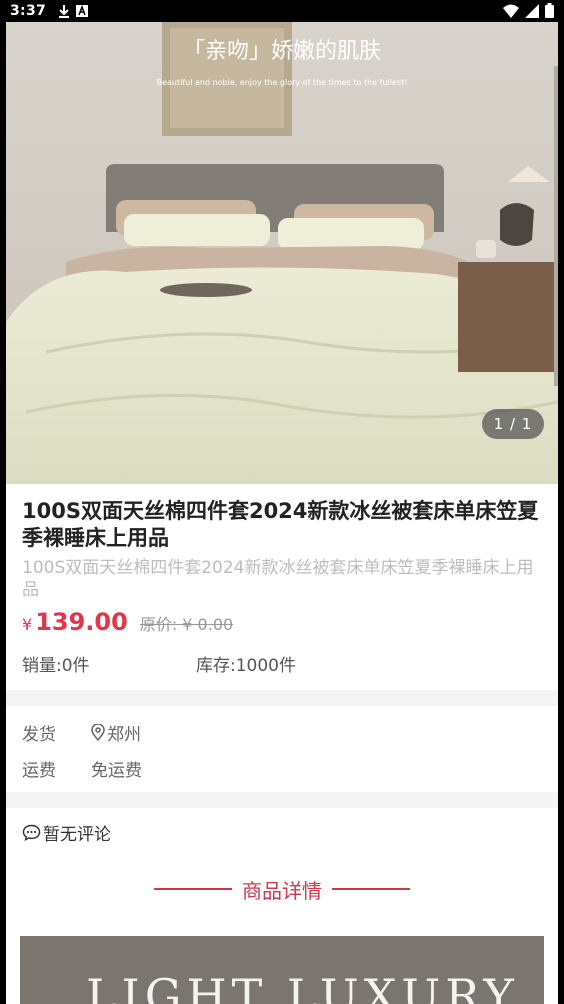 This screenshot has width=564, height=1004. What do you see at coordinates (532, 10) in the screenshot?
I see `signal-icon` at bounding box center [532, 10].